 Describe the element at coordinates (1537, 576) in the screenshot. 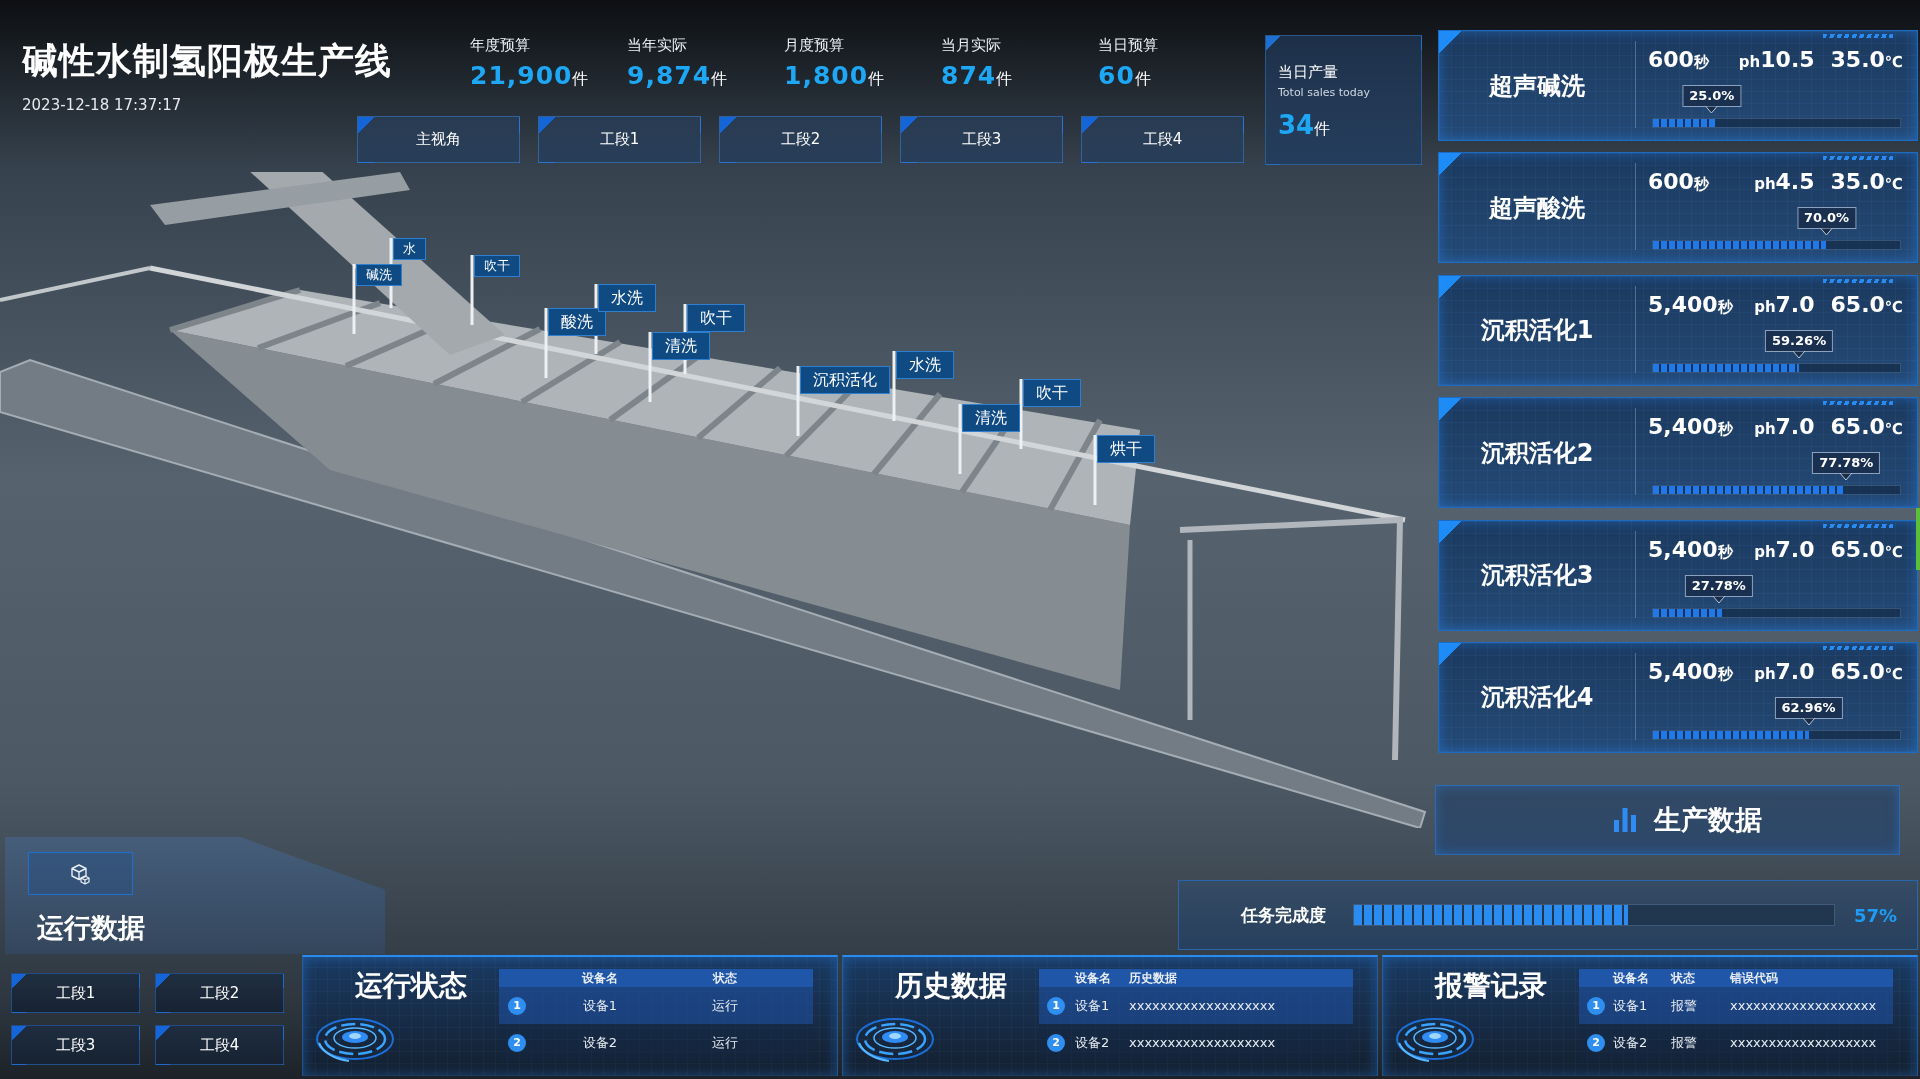

I see `station-name: 沉积活化3` at that location.